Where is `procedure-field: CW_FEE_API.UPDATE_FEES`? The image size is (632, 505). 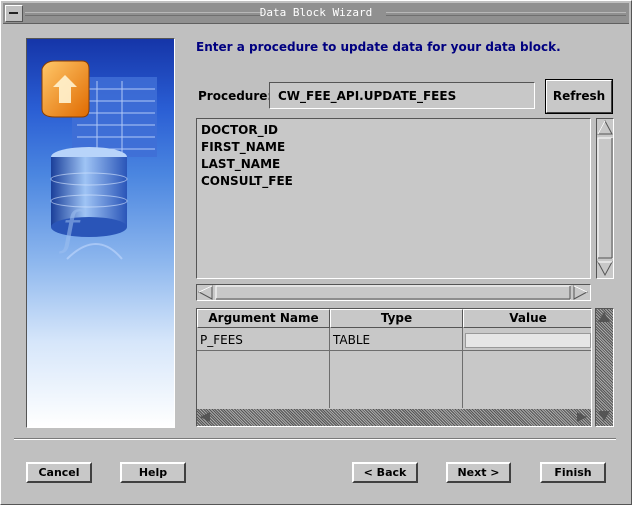
procedure-field: CW_FEE_API.UPDATE_FEES is located at coordinates (402, 95).